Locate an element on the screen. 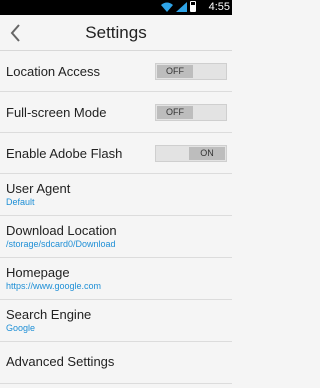 This screenshot has width=320, height=388. status-bar: 4:55 is located at coordinates (116, 7).